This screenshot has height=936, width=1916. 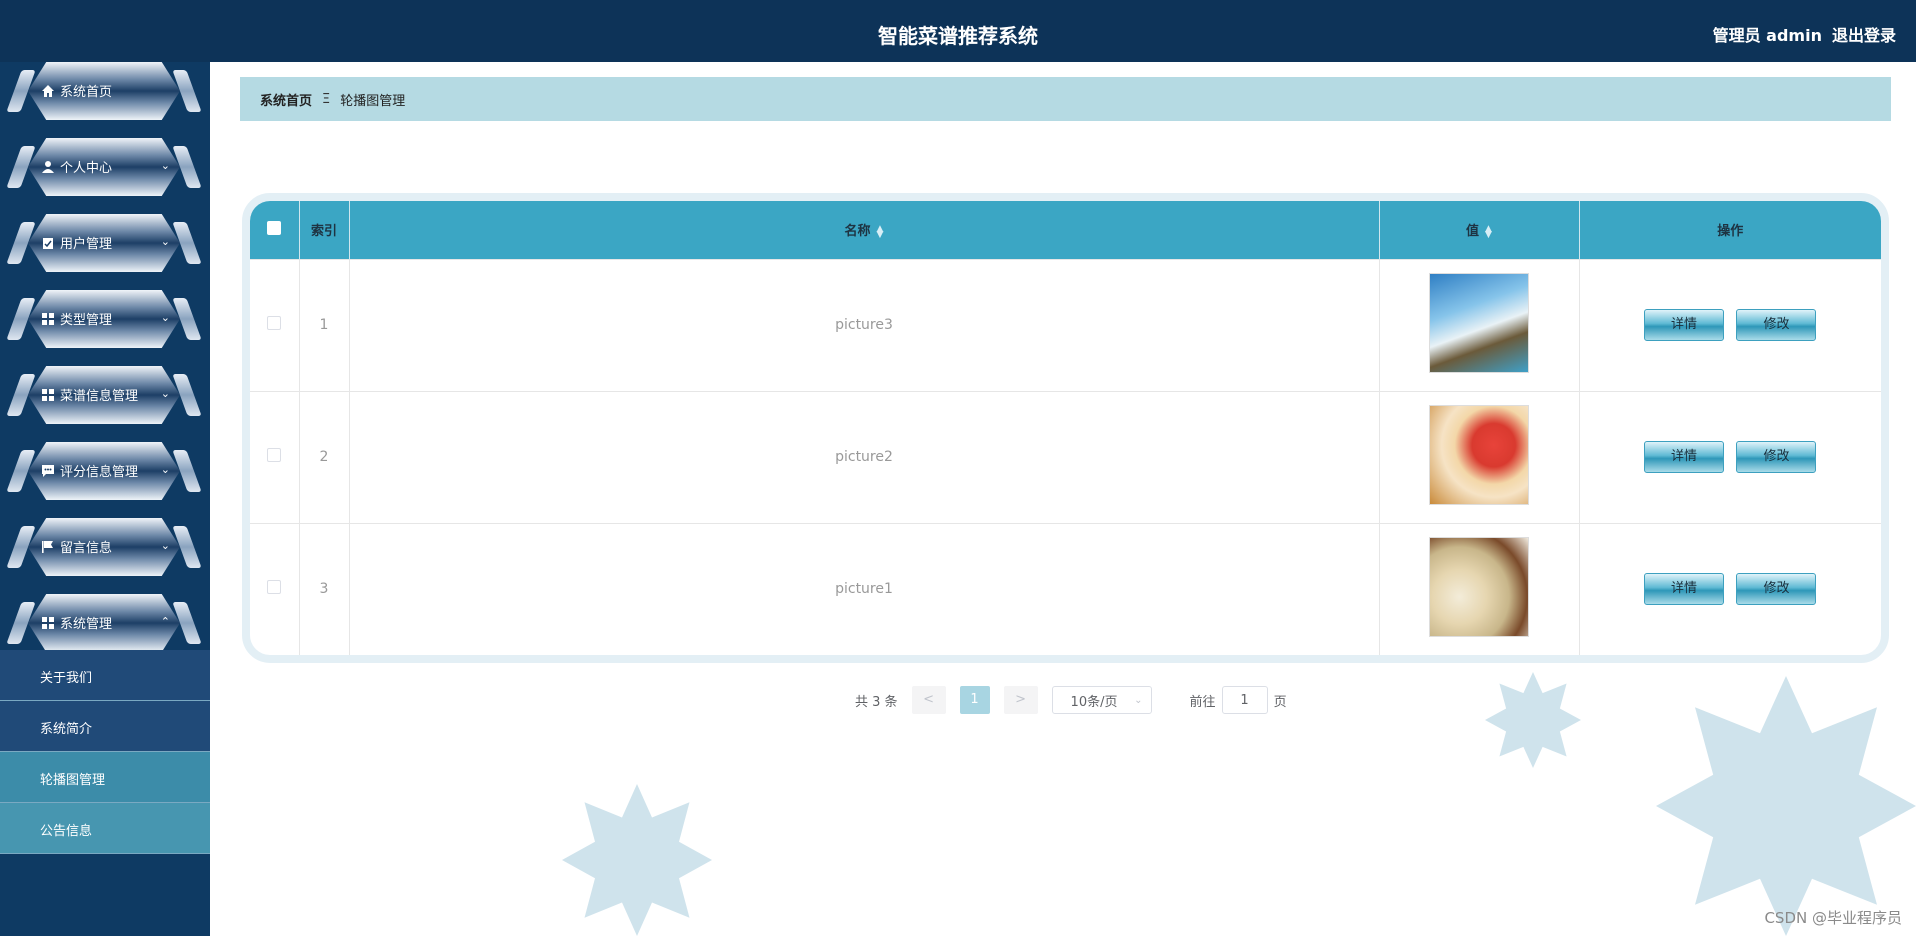 What do you see at coordinates (86, 244) in the screenshot?
I see `sidebar-item-label: 用户管理` at bounding box center [86, 244].